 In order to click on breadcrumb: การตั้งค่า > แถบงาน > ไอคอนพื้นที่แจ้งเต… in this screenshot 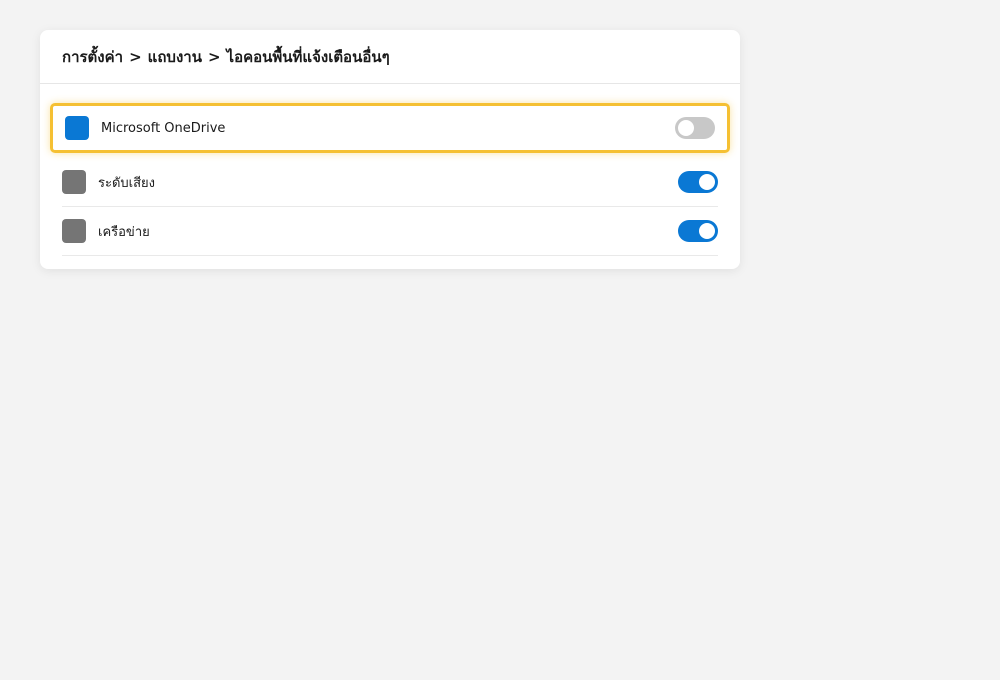, I will do `click(226, 57)`.